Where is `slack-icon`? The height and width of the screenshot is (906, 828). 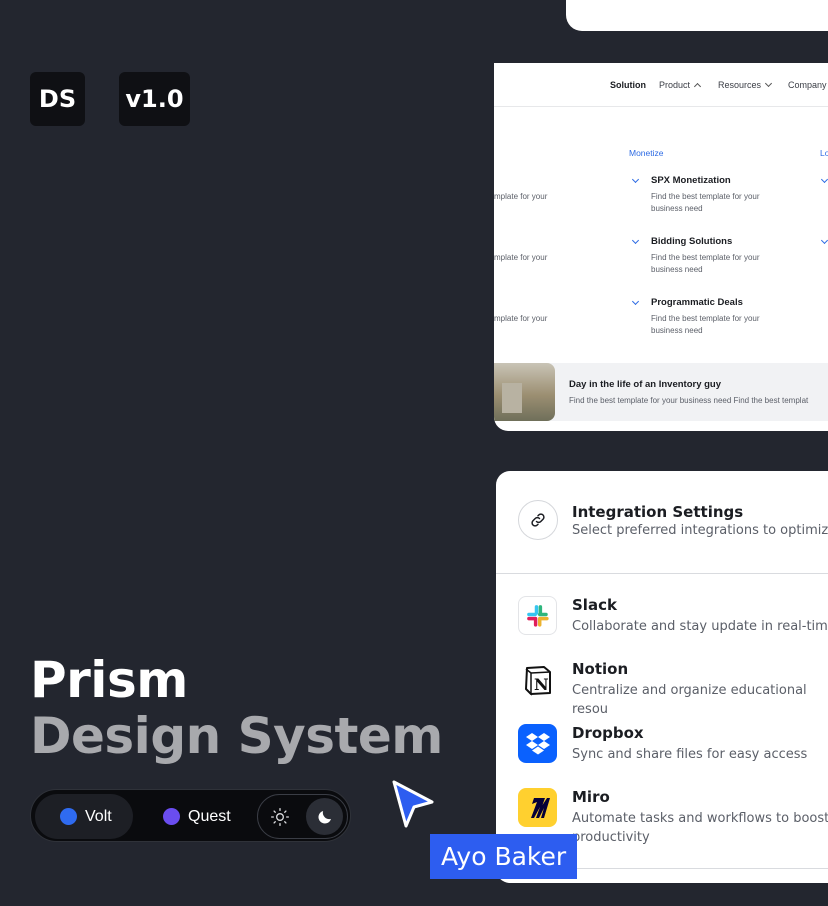
slack-icon is located at coordinates (537, 615).